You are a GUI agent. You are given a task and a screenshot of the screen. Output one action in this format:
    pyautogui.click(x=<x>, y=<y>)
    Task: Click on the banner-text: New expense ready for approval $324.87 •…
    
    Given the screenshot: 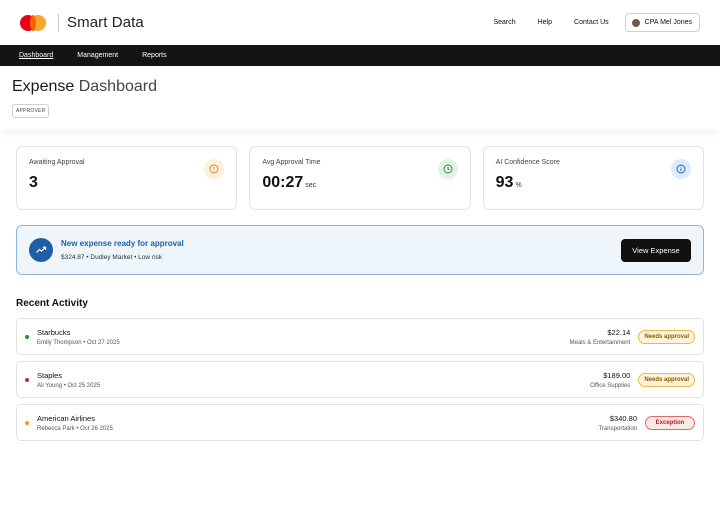 What is the action you would take?
    pyautogui.click(x=122, y=250)
    